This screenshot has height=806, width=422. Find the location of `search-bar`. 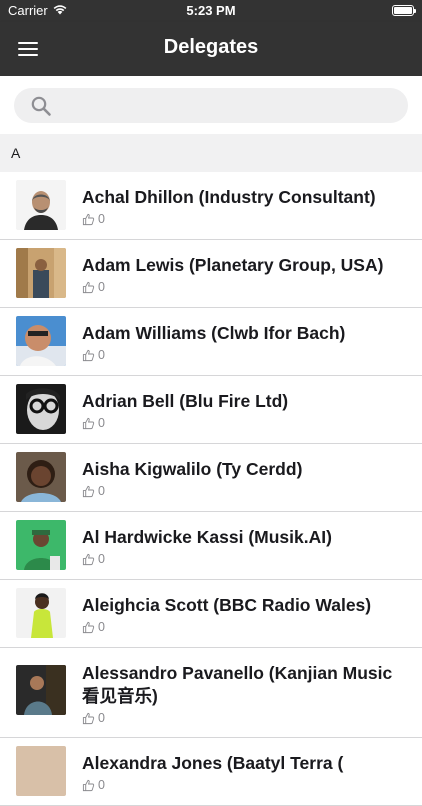

search-bar is located at coordinates (211, 105).